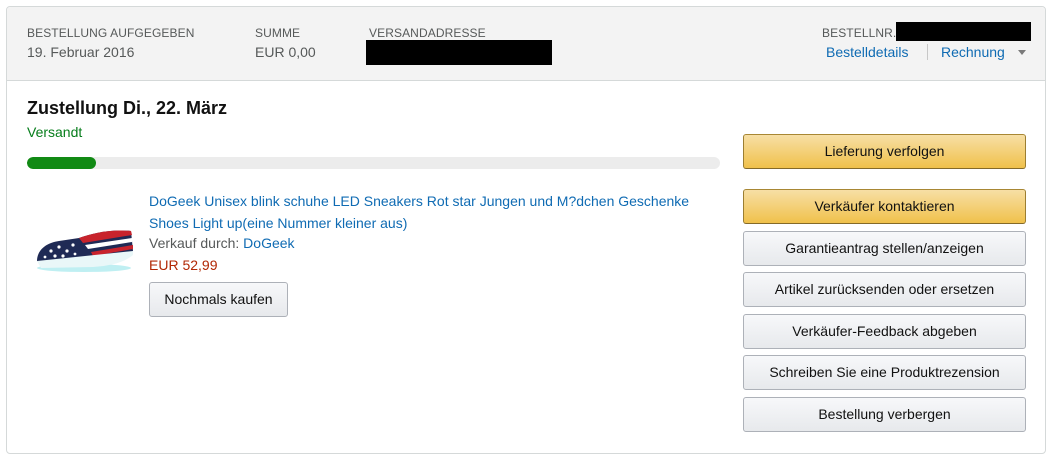 This screenshot has height=458, width=1052. Describe the element at coordinates (963, 31) in the screenshot. I see `order-number-redacted` at that location.